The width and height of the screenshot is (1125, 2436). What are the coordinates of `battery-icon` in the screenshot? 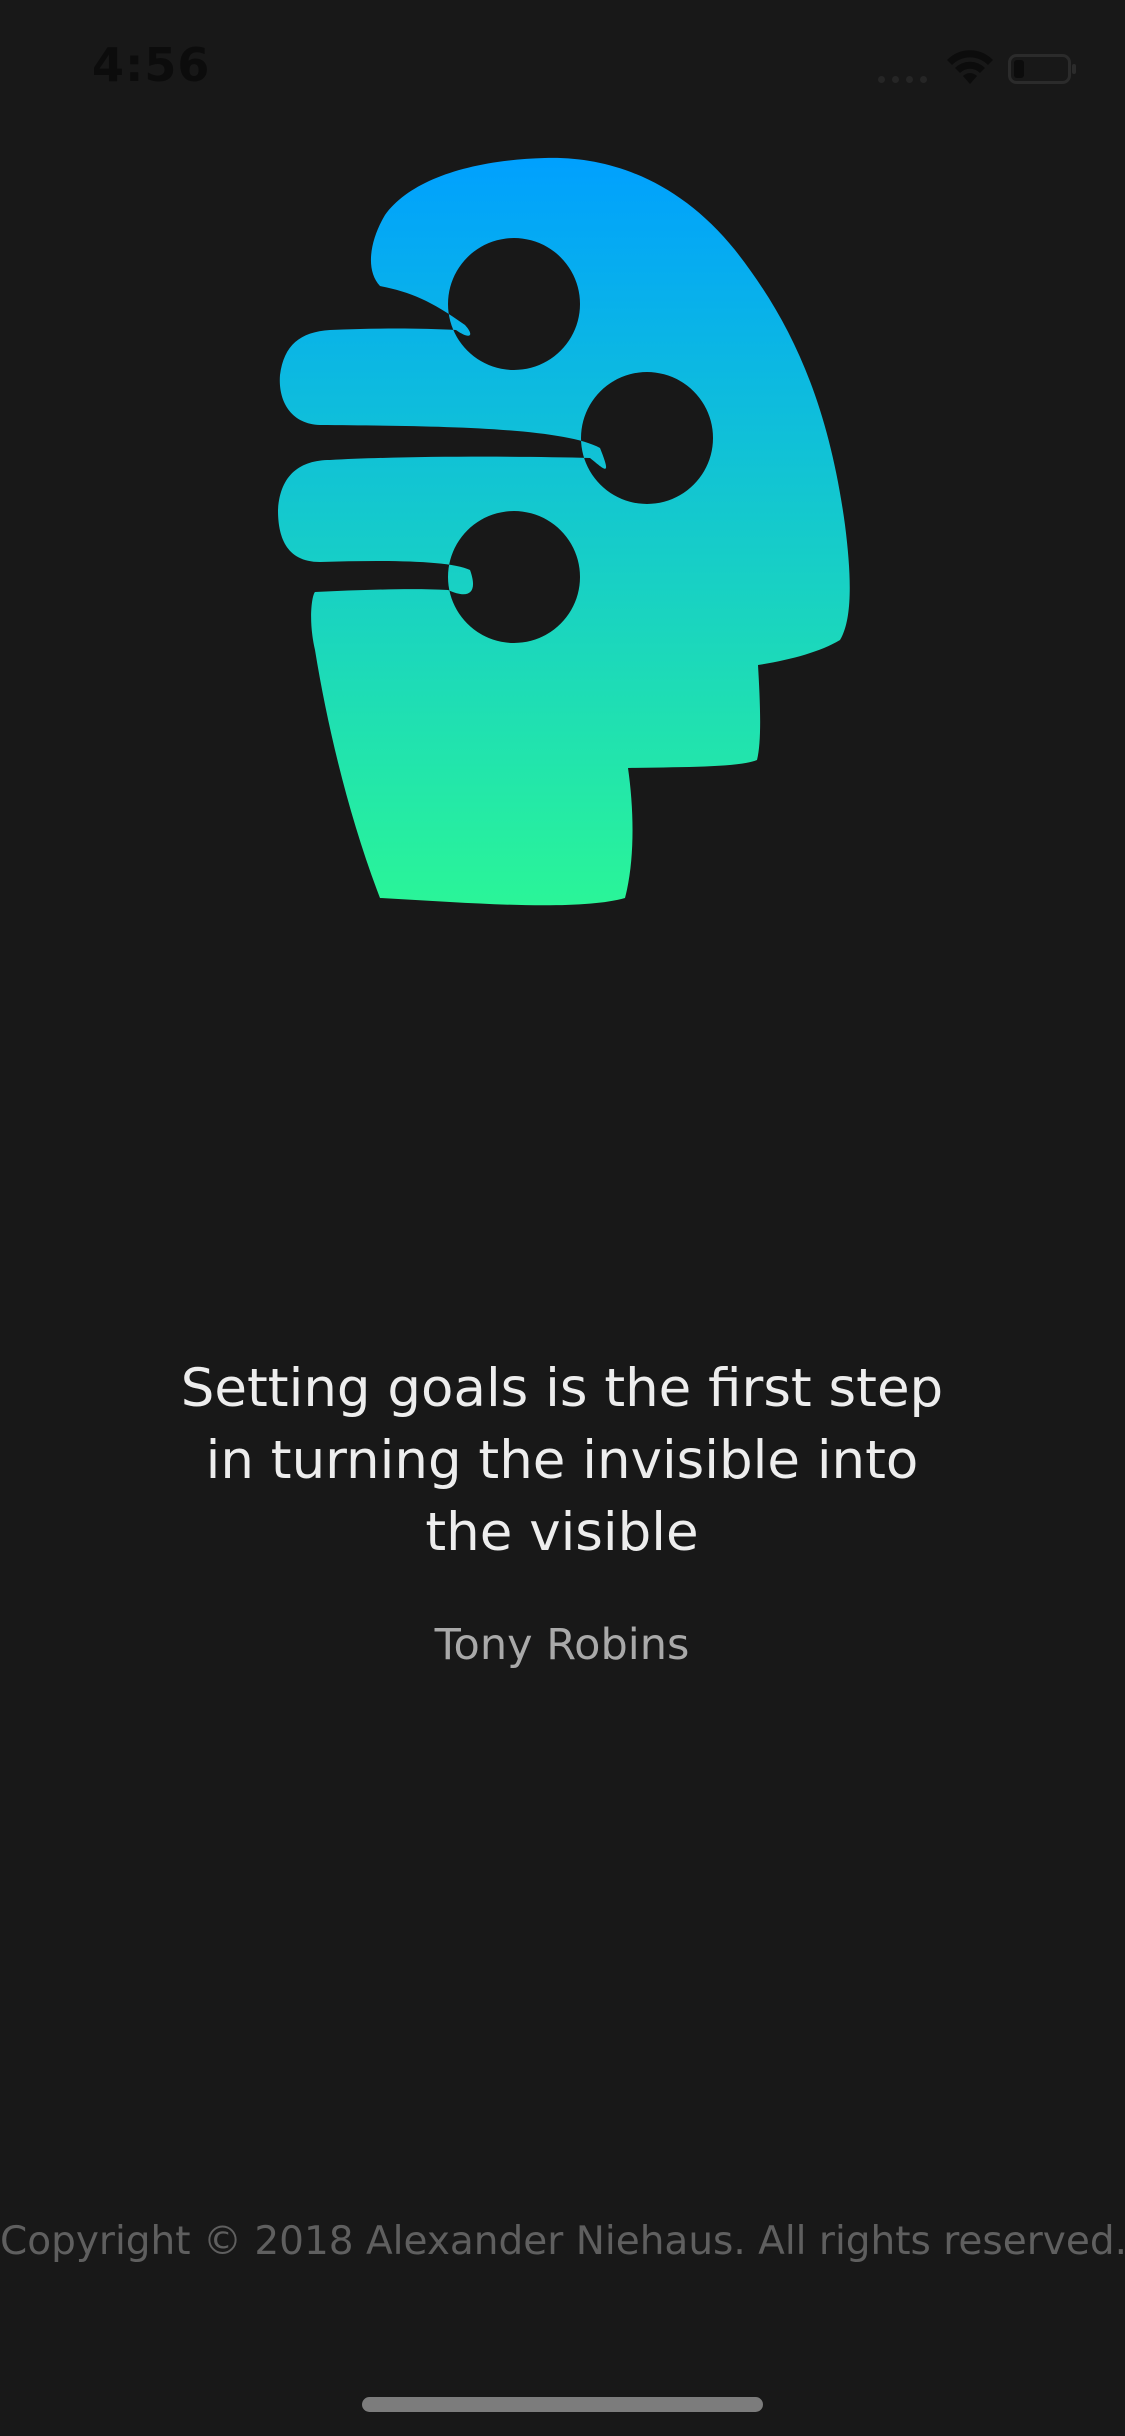 It's located at (1042, 69).